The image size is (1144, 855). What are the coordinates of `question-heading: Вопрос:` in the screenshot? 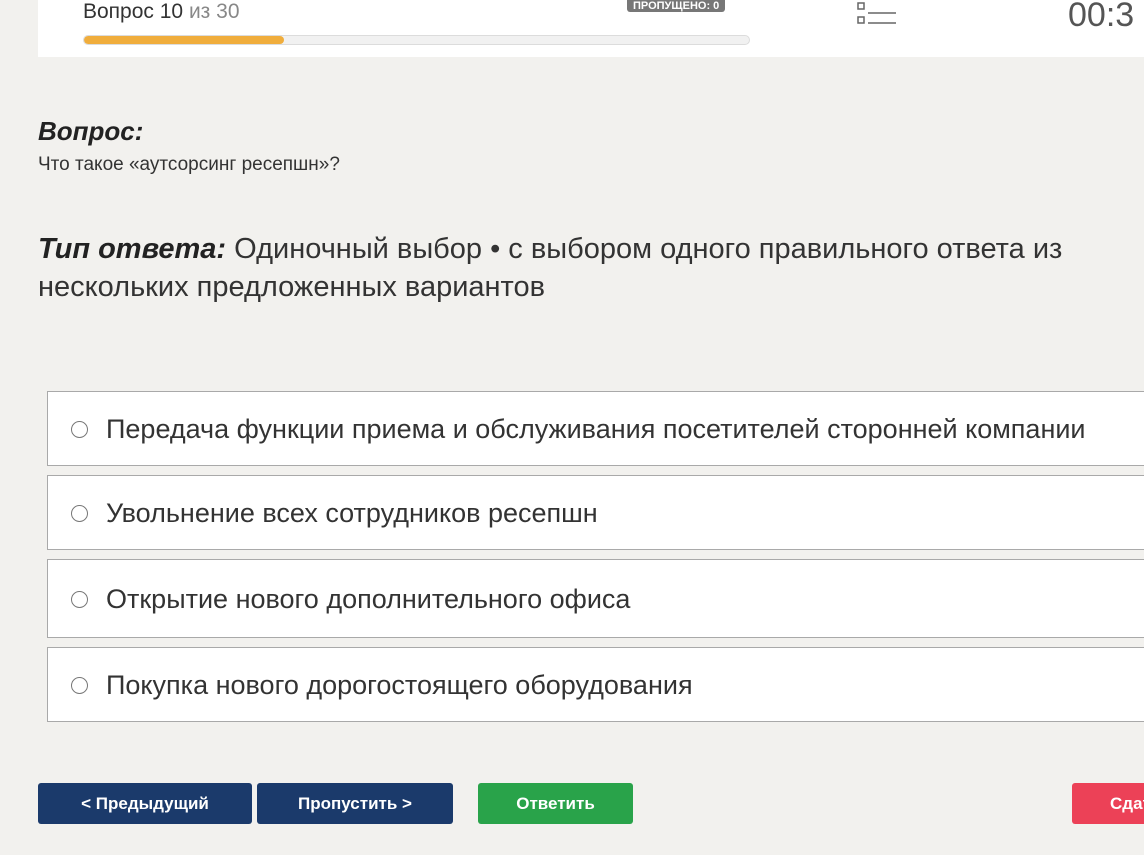 It's located at (91, 131).